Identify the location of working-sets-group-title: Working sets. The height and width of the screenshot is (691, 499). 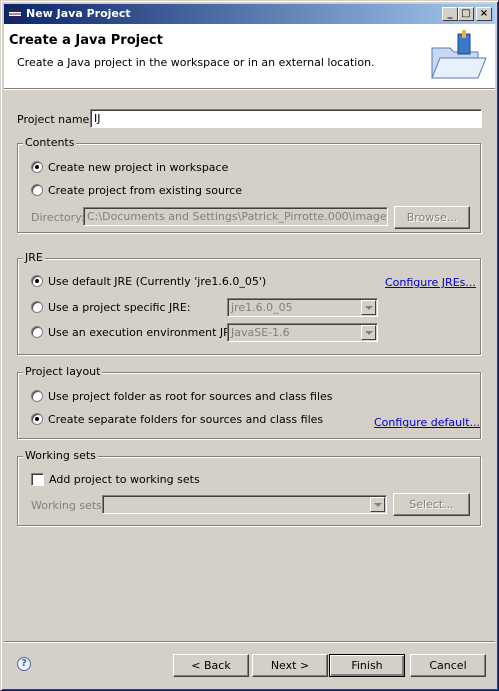
(60, 455).